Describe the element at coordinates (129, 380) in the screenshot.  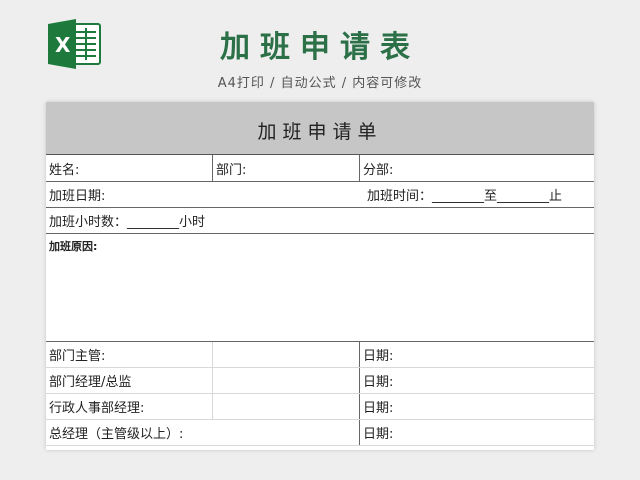
I see `approval-role: 部门经理/总监` at that location.